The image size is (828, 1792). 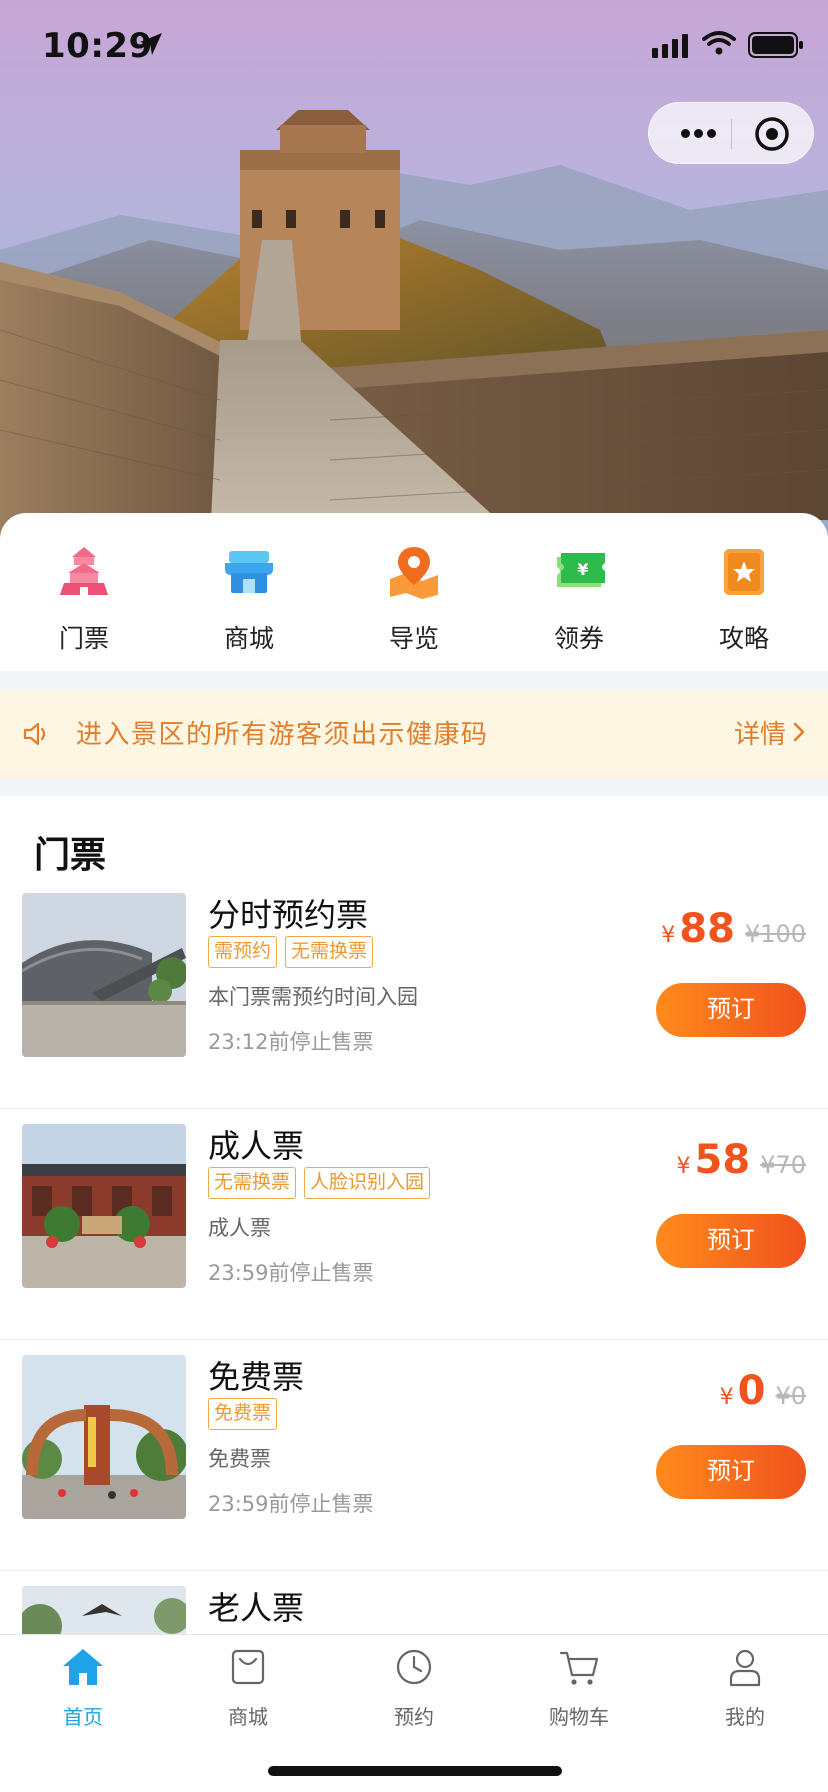 I want to click on user-icon, so click(x=745, y=1668).